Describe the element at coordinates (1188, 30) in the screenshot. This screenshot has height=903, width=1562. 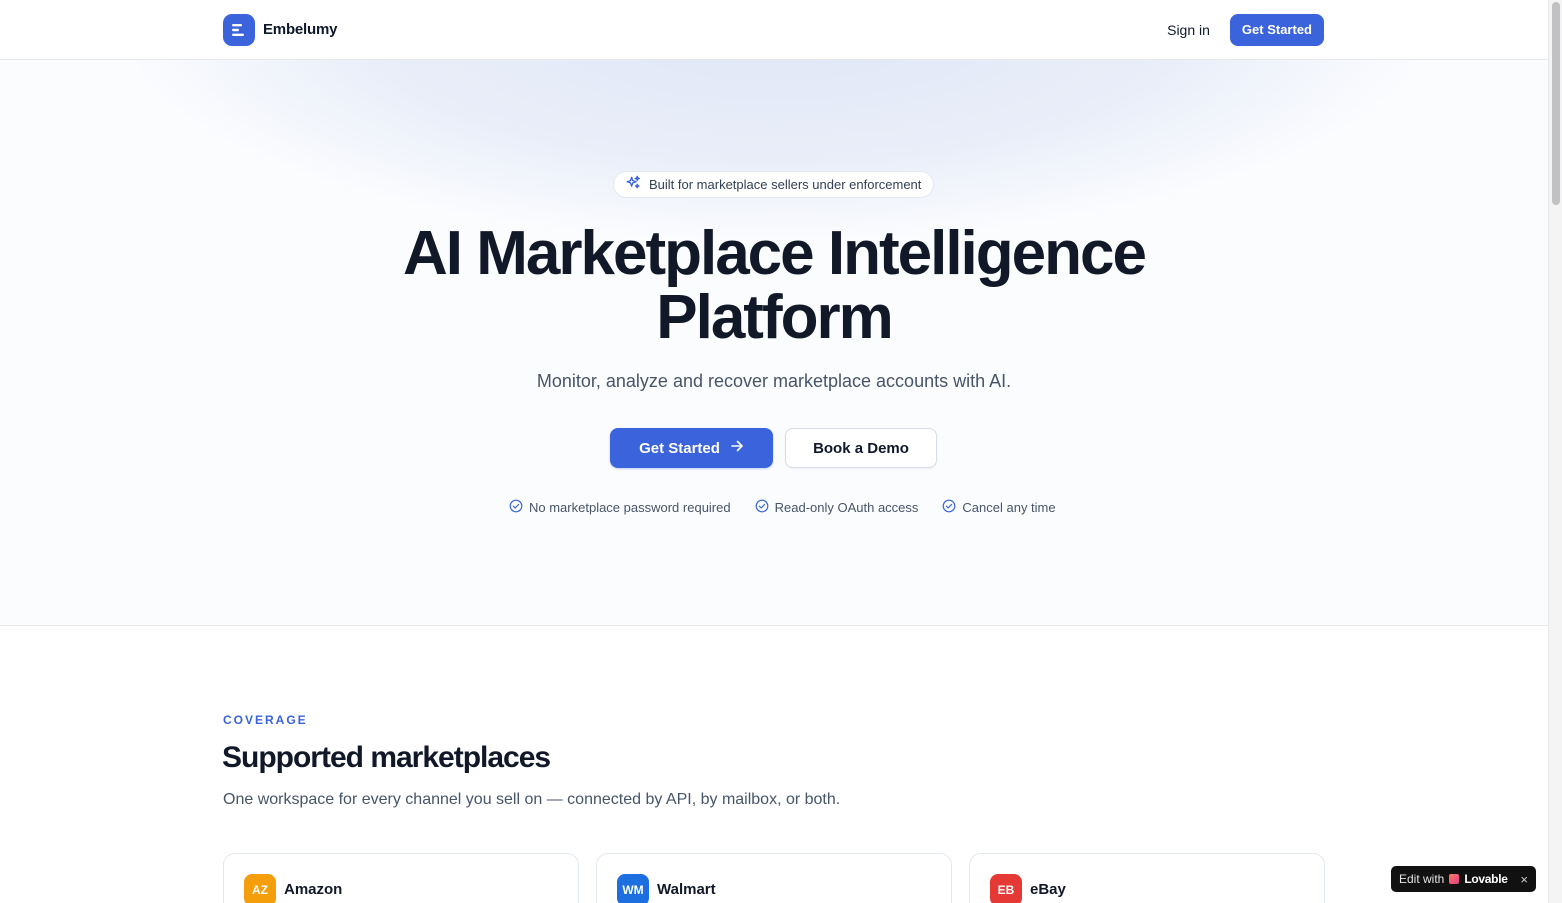
I see `sign-in-link: Sign in` at that location.